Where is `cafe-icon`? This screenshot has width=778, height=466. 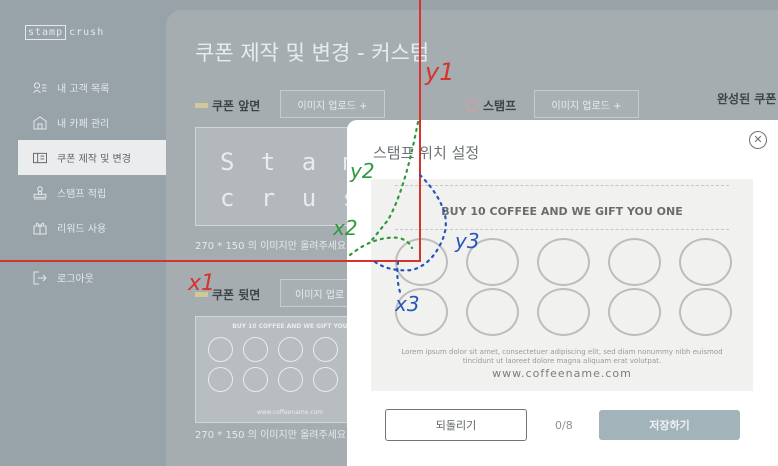
cafe-icon is located at coordinates (40, 122).